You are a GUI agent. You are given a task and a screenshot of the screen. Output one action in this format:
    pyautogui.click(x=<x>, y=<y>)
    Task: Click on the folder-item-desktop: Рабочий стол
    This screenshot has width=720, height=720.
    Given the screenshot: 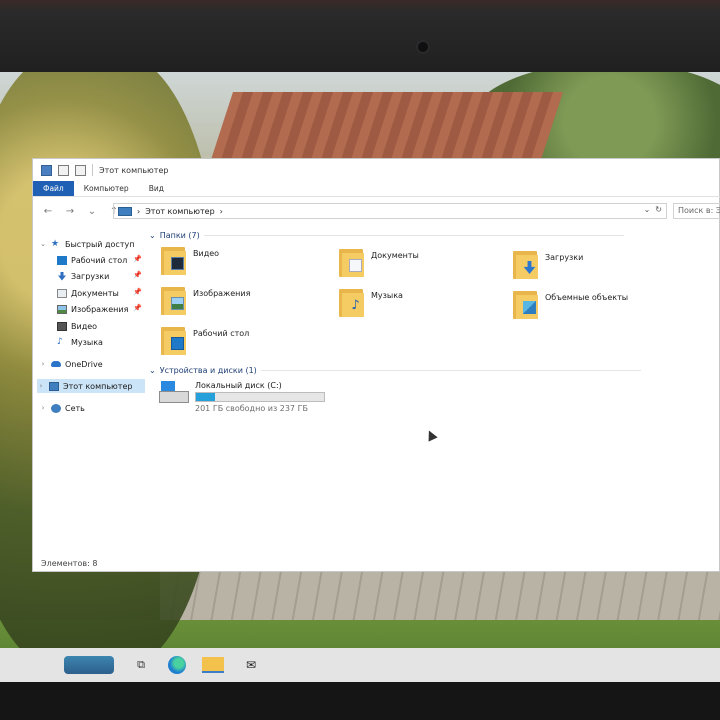 What is the action you would take?
    pyautogui.click(x=205, y=340)
    